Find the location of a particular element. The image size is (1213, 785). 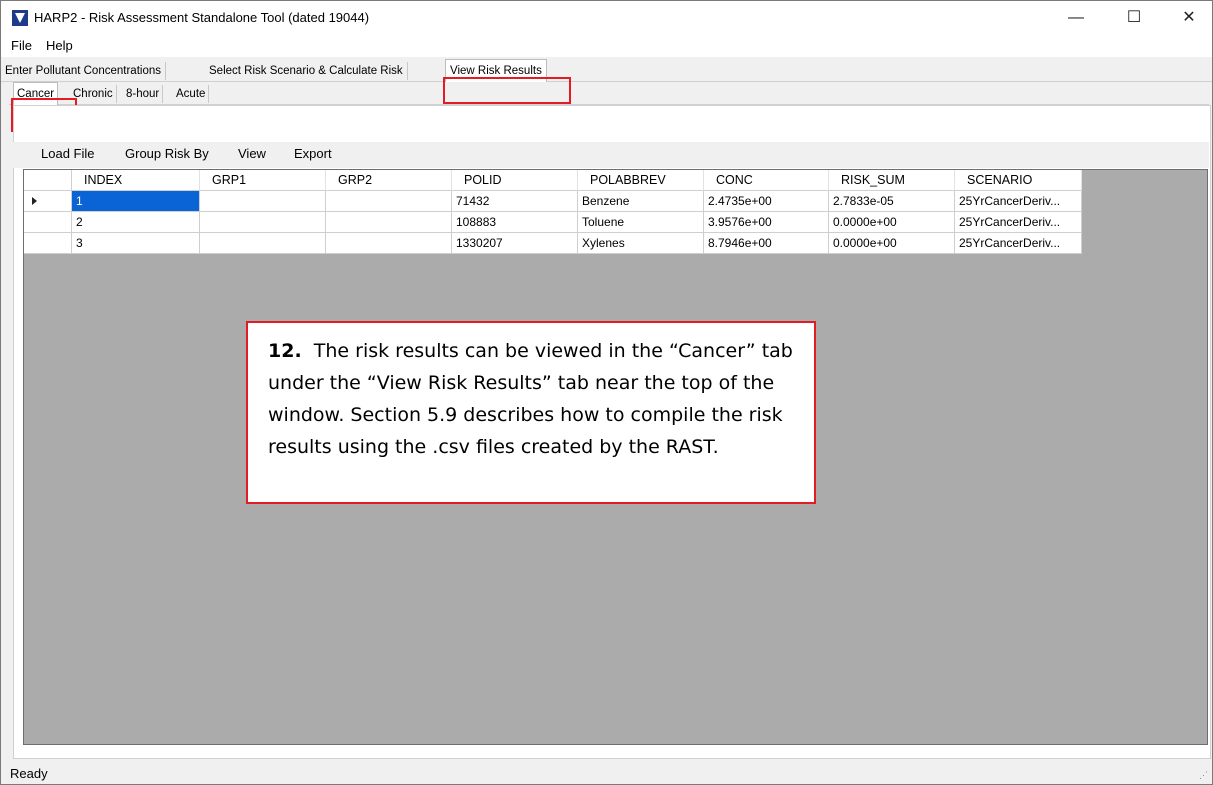

minimize-button: — is located at coordinates (1076, 18).